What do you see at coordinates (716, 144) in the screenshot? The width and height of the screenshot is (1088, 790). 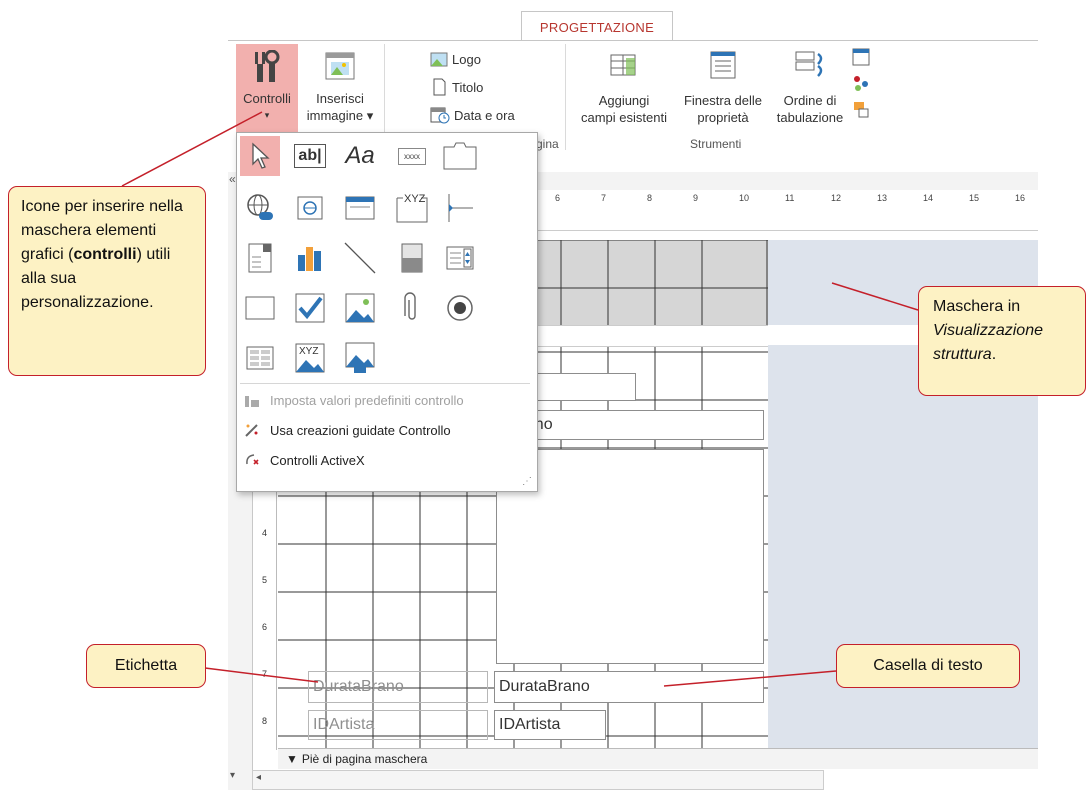 I see `group-strumenti-label: Strumenti` at bounding box center [716, 144].